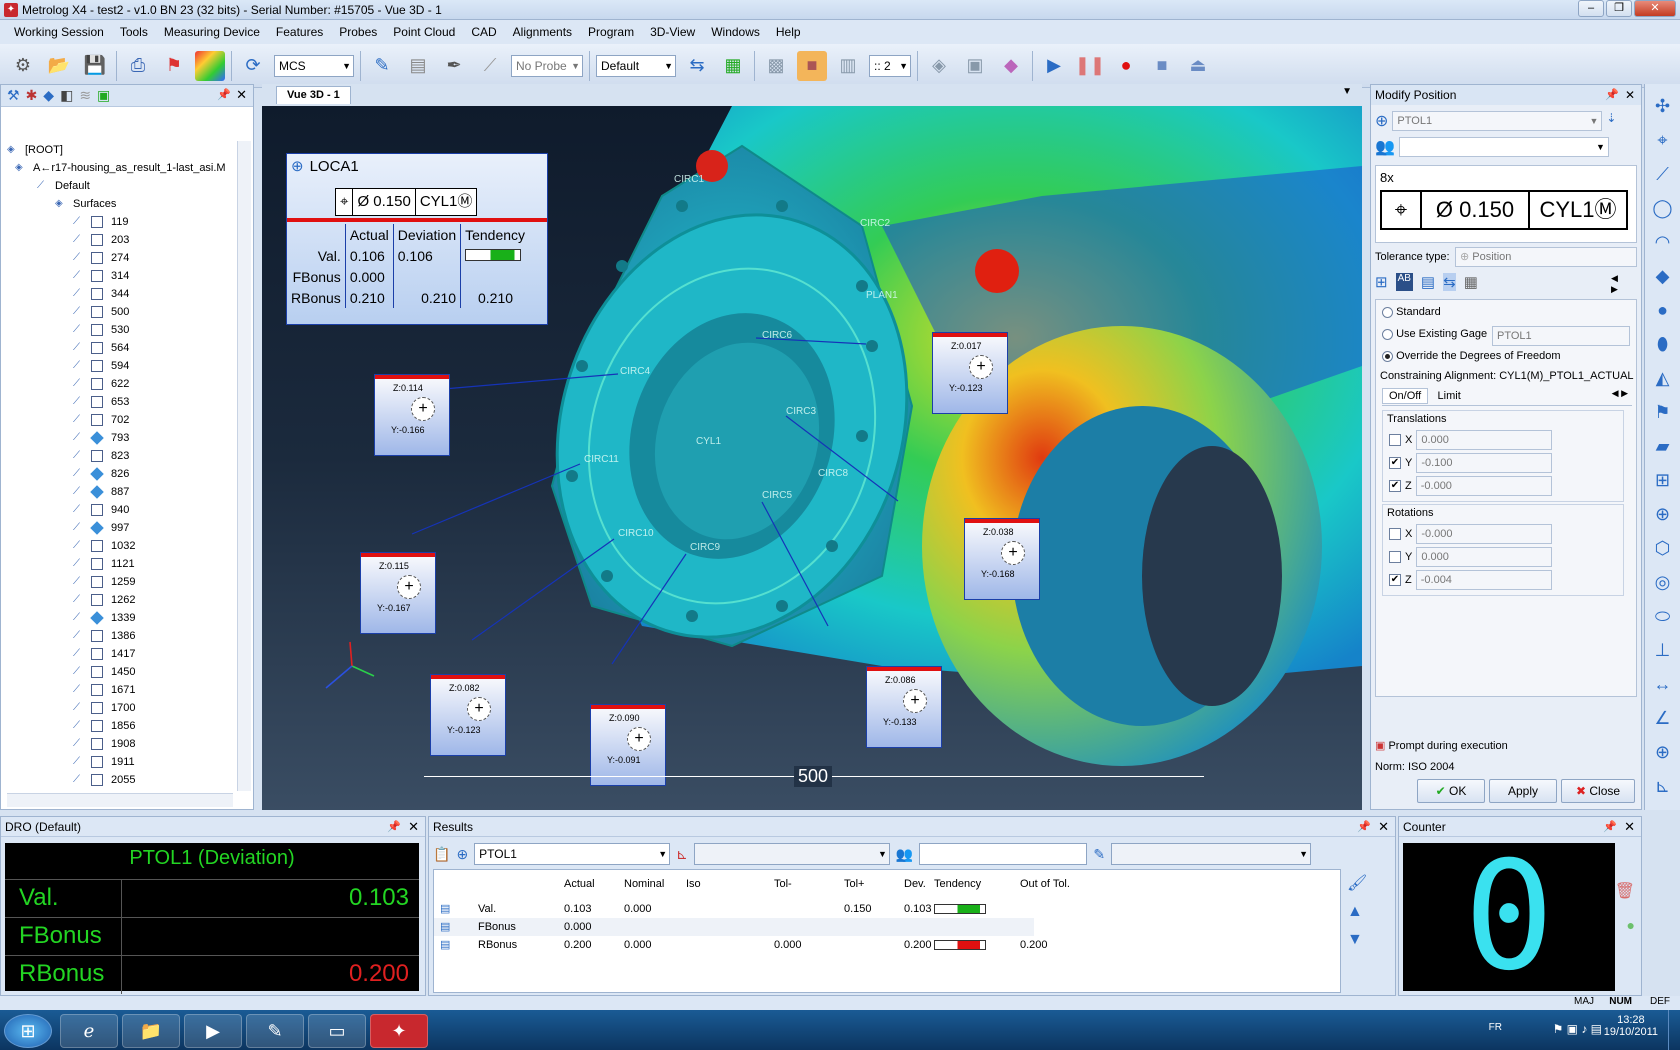 This screenshot has width=1680, height=1050. What do you see at coordinates (1411, 312) in the screenshot?
I see `opt-standard: Standard` at bounding box center [1411, 312].